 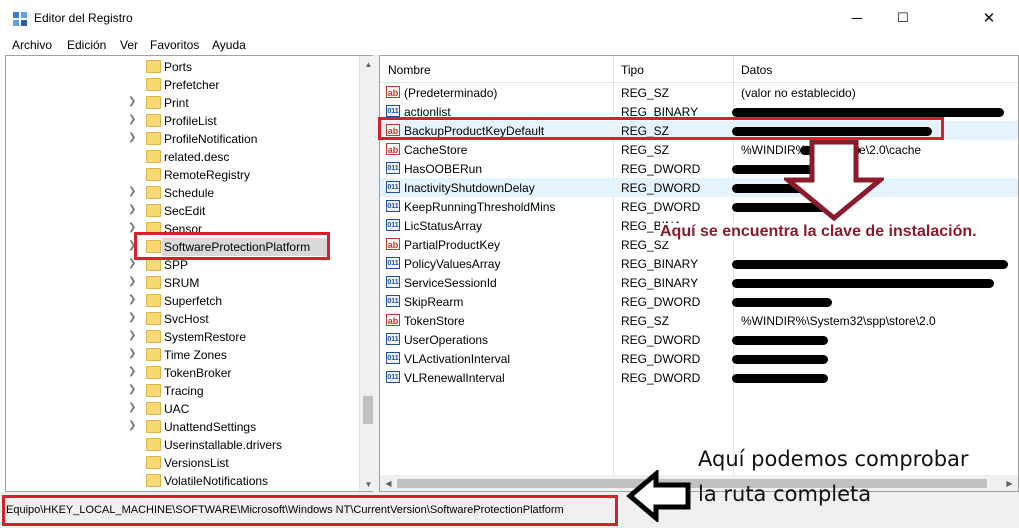 What do you see at coordinates (857, 18) in the screenshot?
I see `minimize-button: ─` at bounding box center [857, 18].